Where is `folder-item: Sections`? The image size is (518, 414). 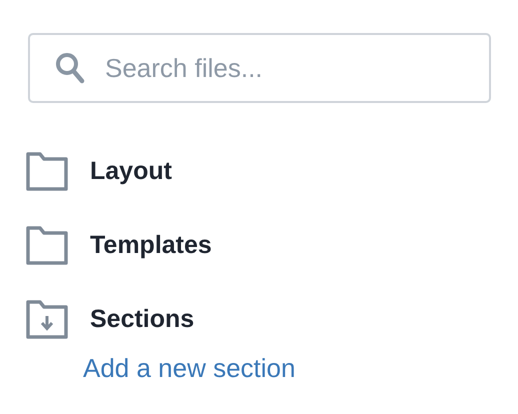 folder-item: Sections is located at coordinates (272, 319).